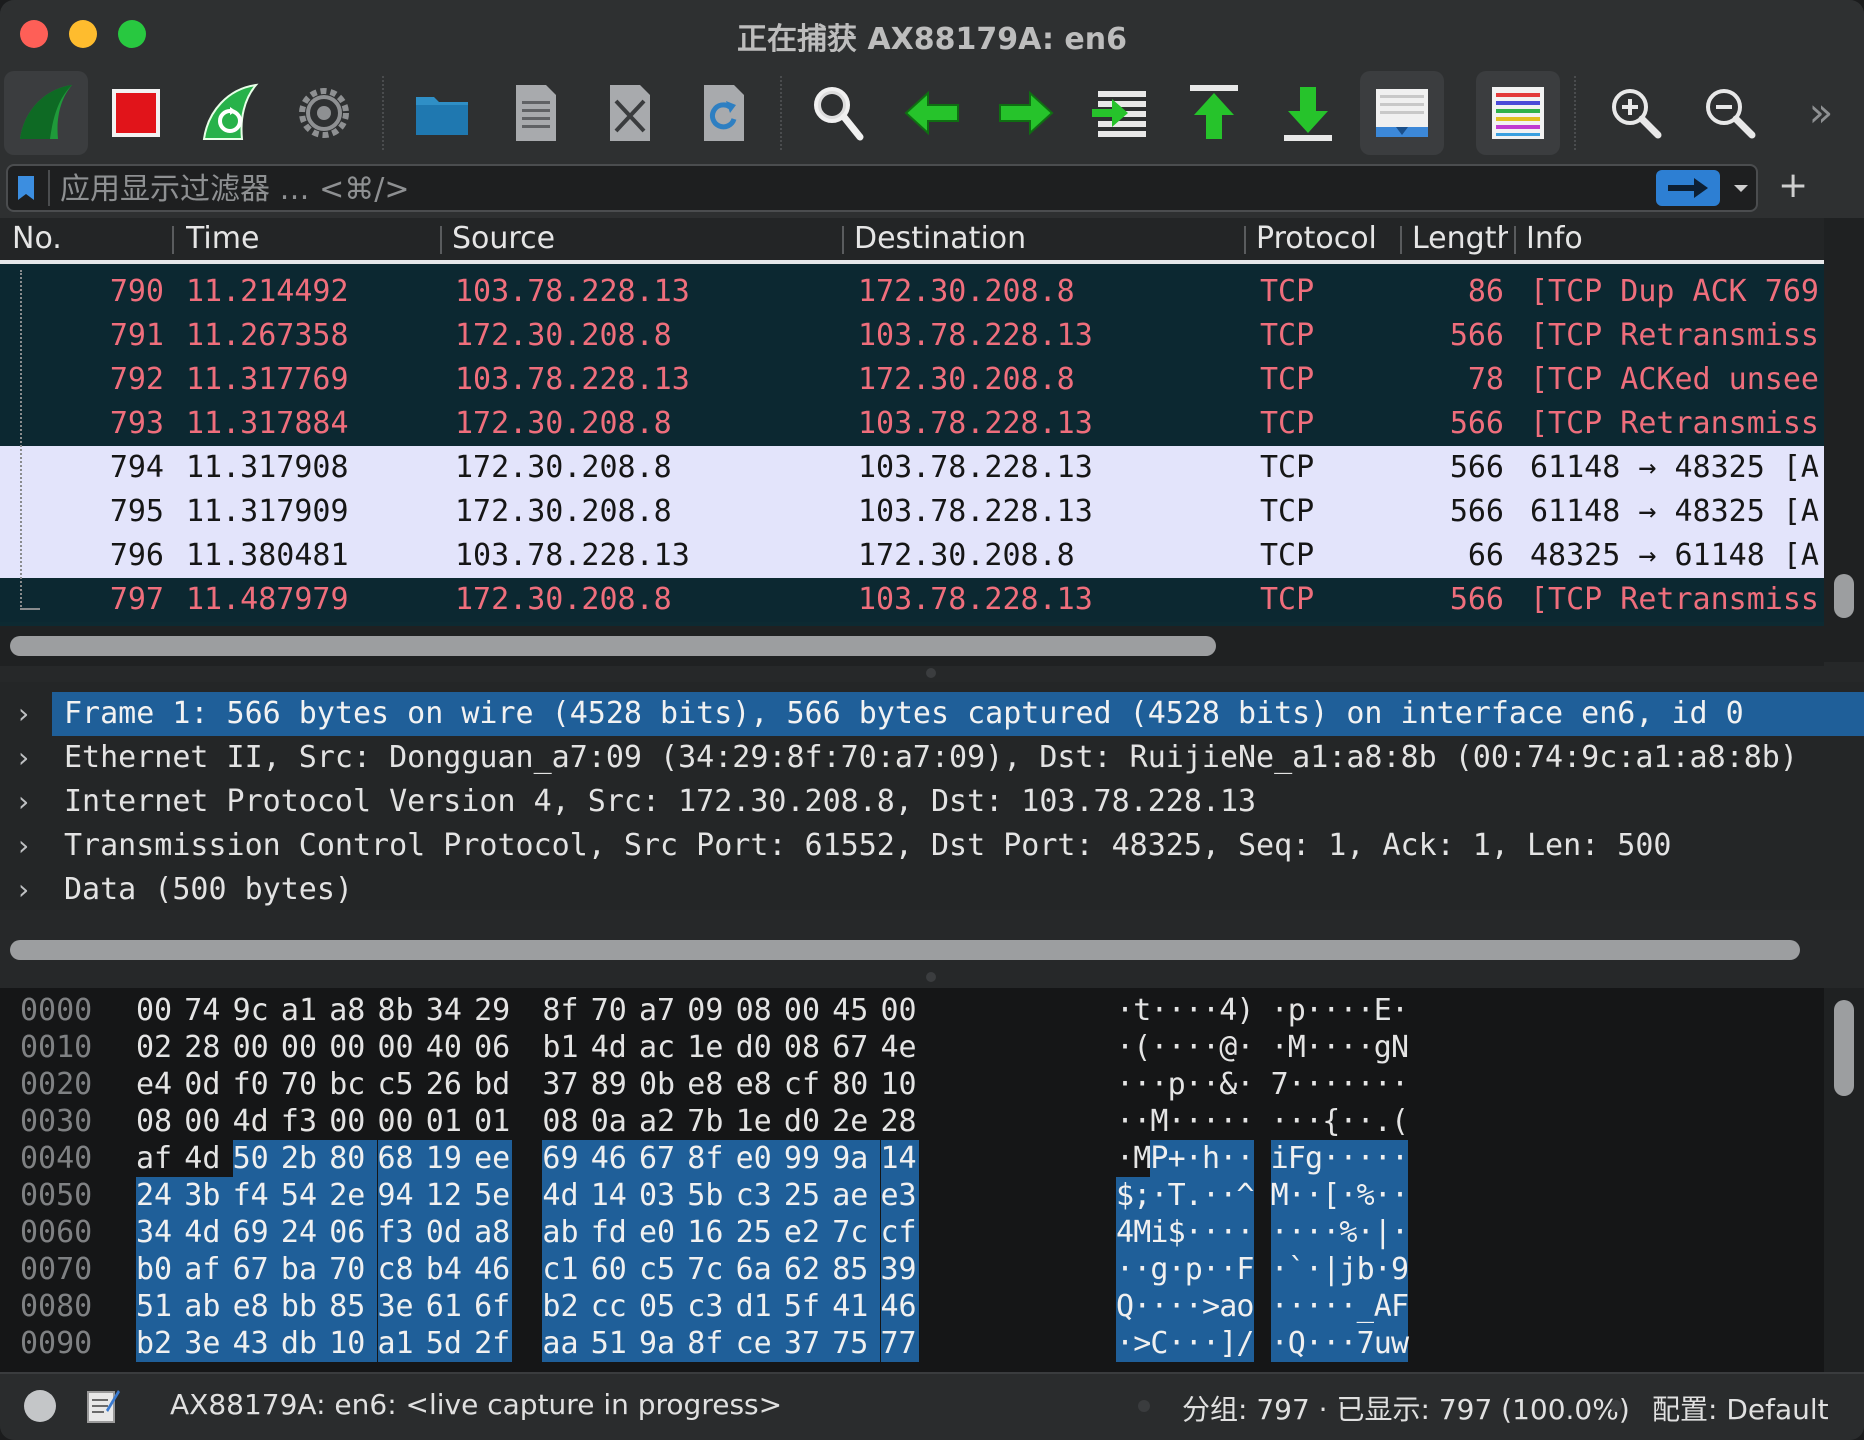 Image resolution: width=1864 pixels, height=1440 pixels. Describe the element at coordinates (353, 1195) in the screenshot. I see `hex-byte: 2e` at that location.